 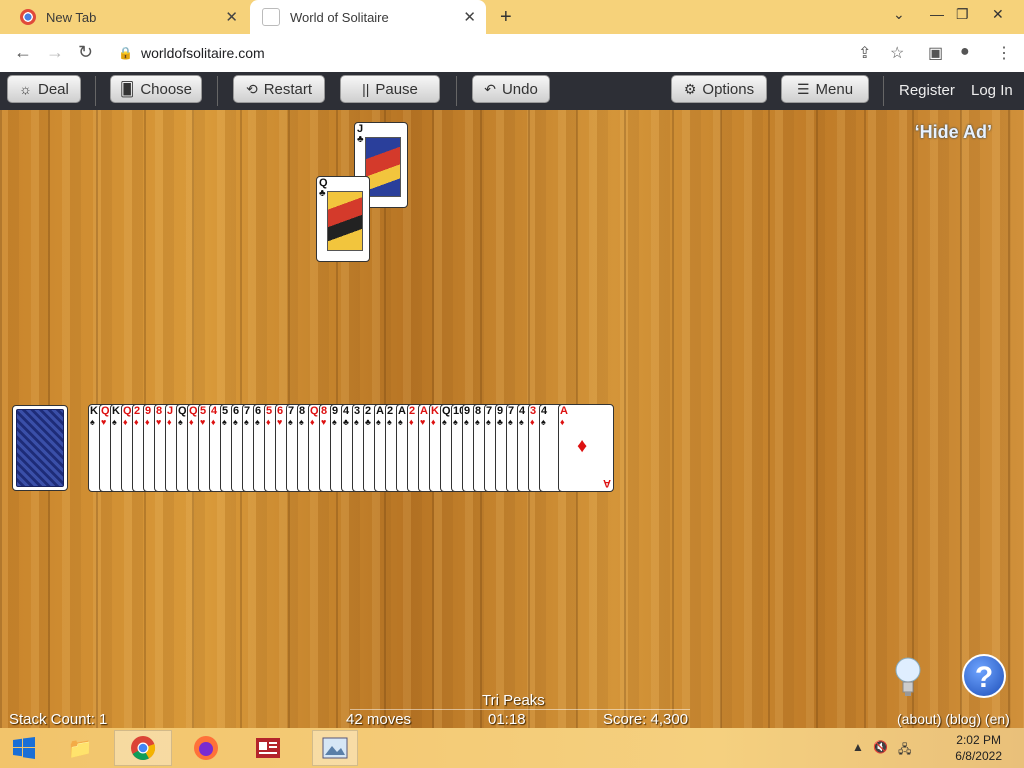 I want to click on start-windows-icon, so click(x=24, y=748).